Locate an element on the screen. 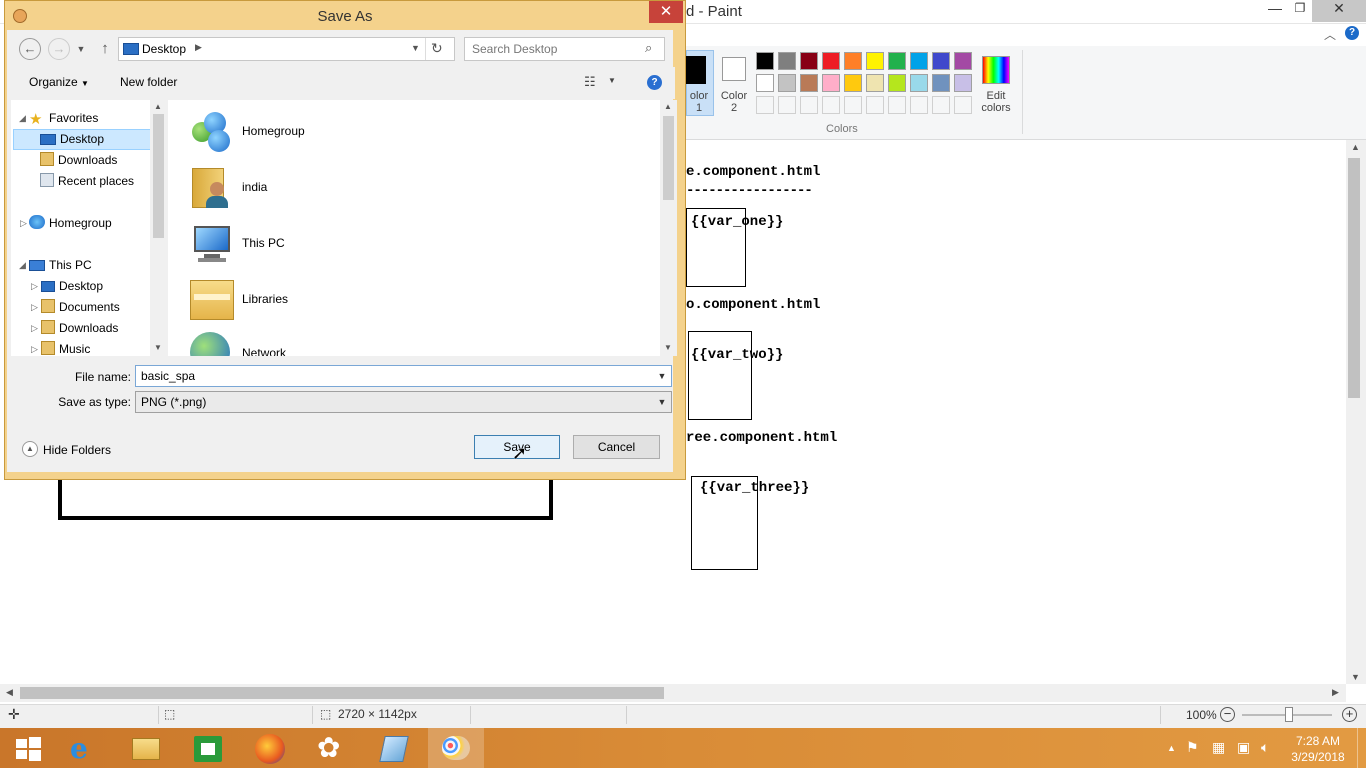  device-icon: ▦ is located at coordinates (1218, 747).